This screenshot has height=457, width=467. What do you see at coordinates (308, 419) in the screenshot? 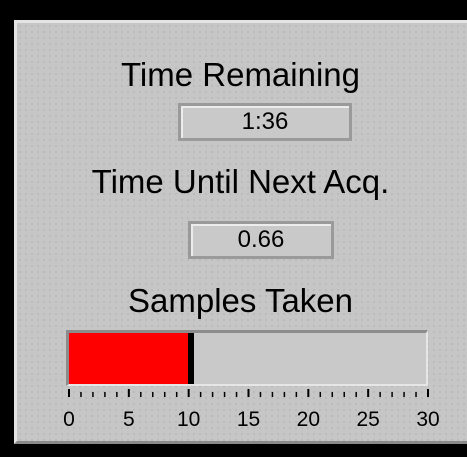
I see `tick-label: 20` at bounding box center [308, 419].